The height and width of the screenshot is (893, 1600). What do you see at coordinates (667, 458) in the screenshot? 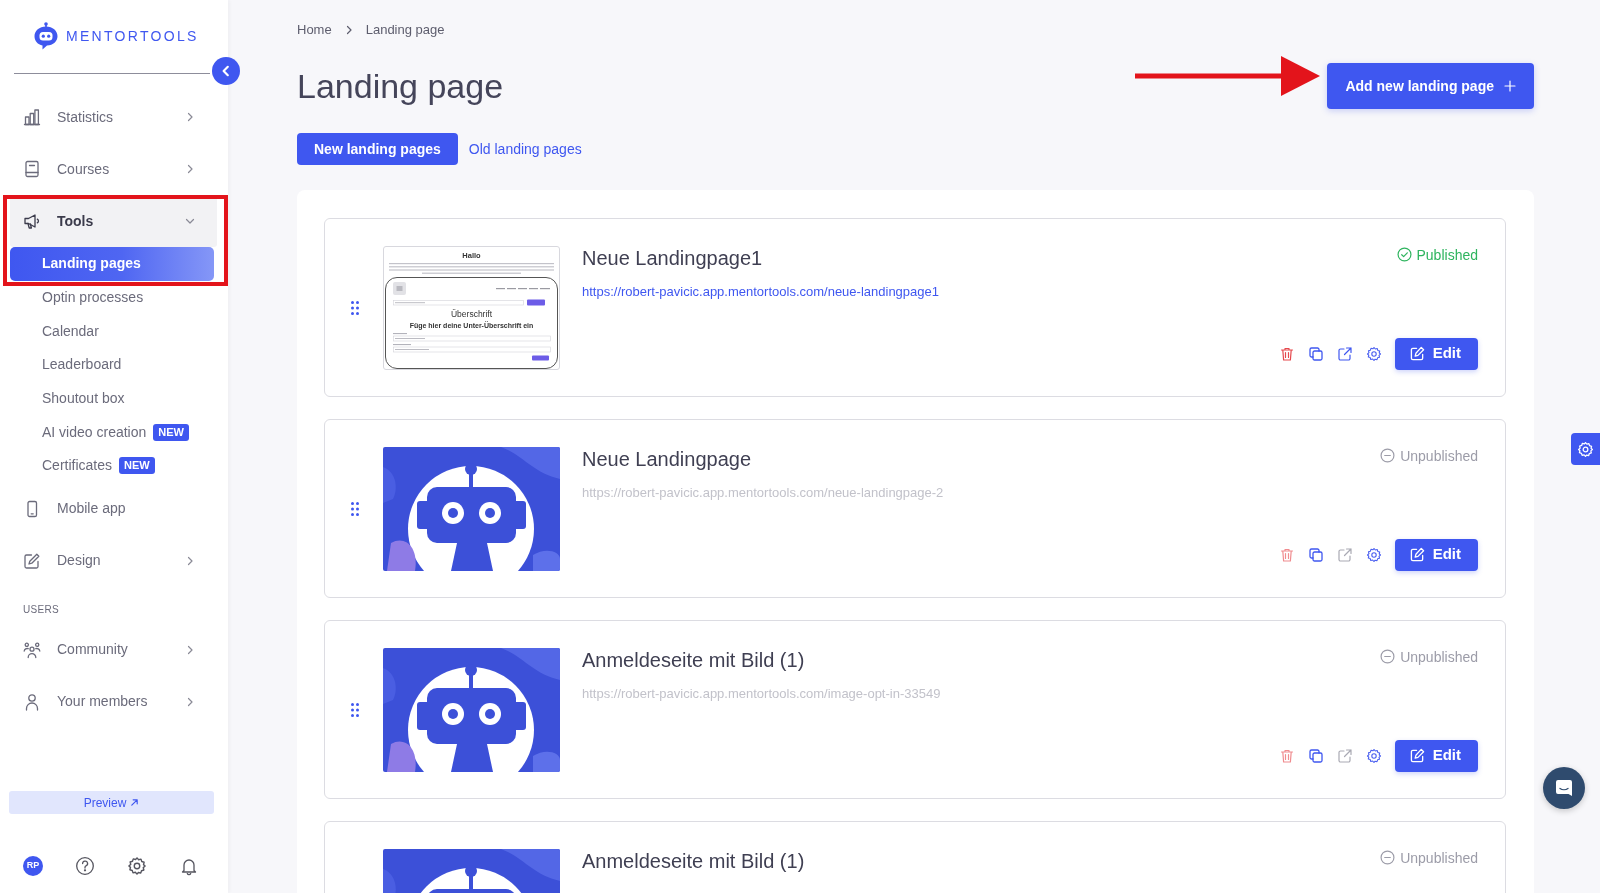
I see `landing-page-title: Neue Landingpage` at bounding box center [667, 458].